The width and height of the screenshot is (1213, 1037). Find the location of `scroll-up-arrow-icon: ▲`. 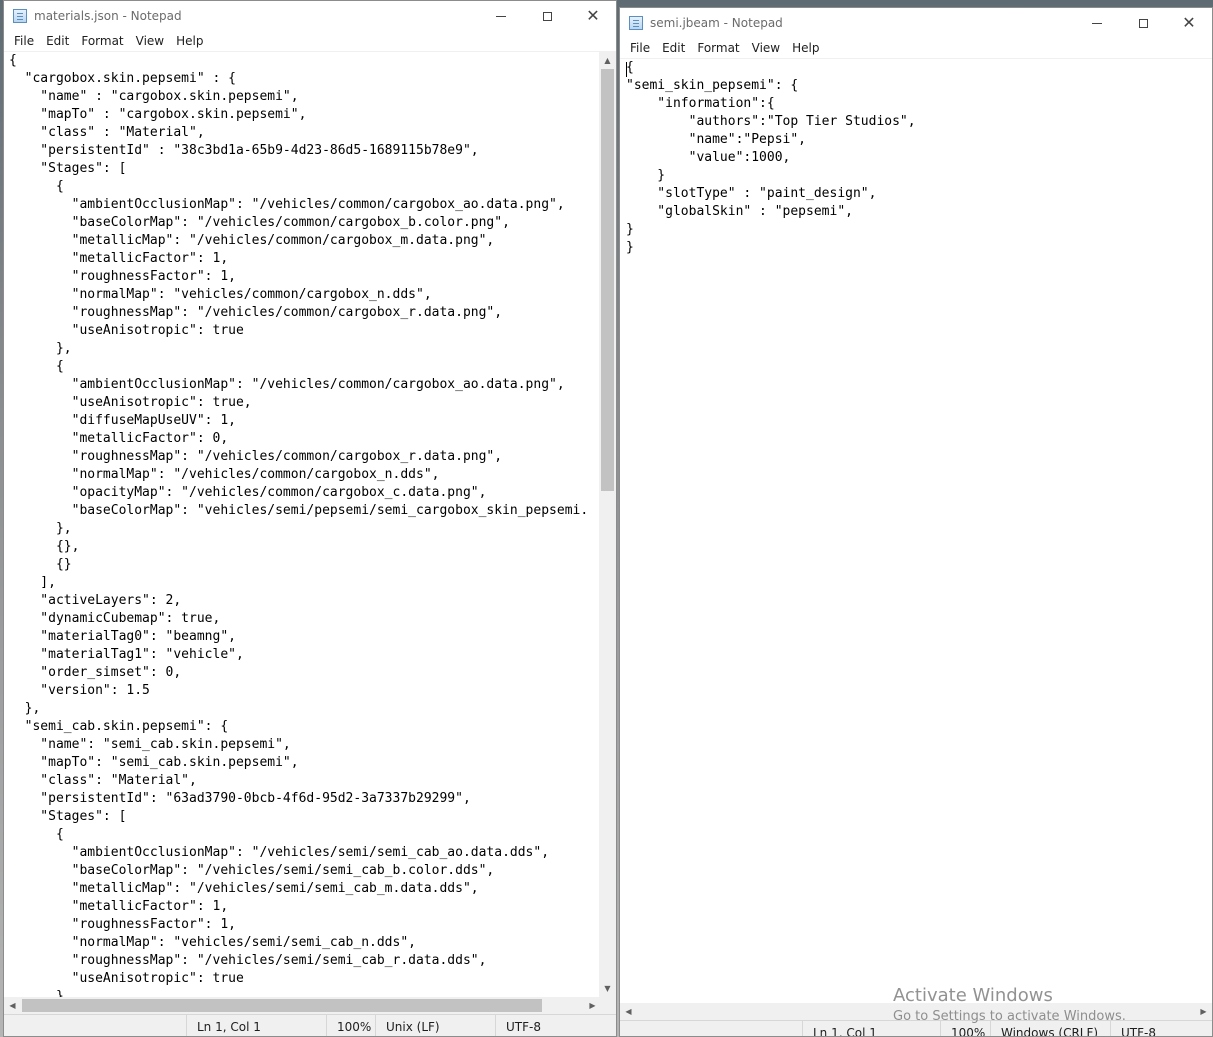

scroll-up-arrow-icon: ▲ is located at coordinates (607, 60).